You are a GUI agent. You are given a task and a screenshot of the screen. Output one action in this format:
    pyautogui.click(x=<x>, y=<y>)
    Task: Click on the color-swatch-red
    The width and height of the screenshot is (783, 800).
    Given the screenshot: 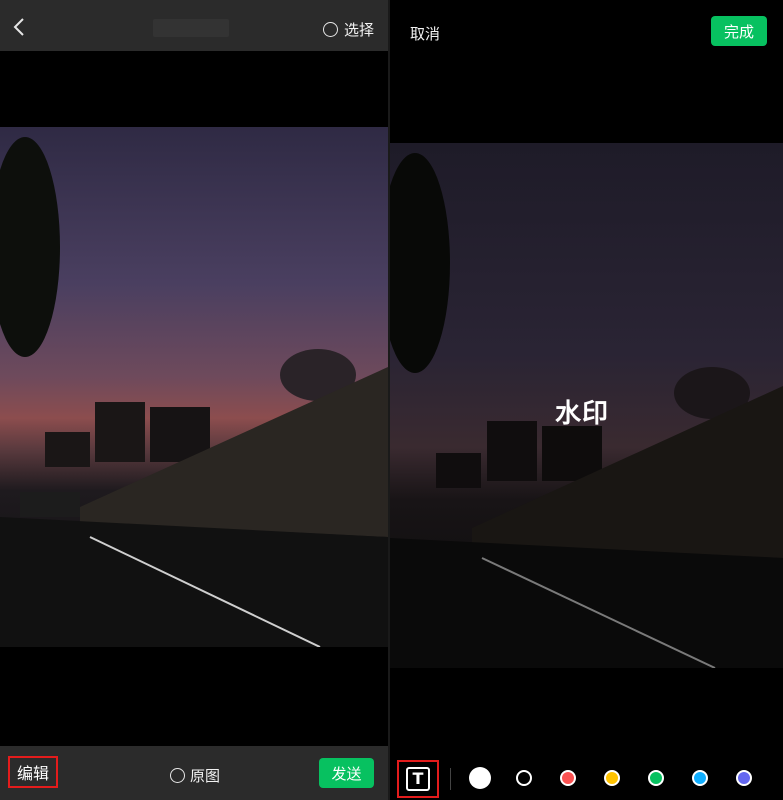 What is the action you would take?
    pyautogui.click(x=568, y=778)
    